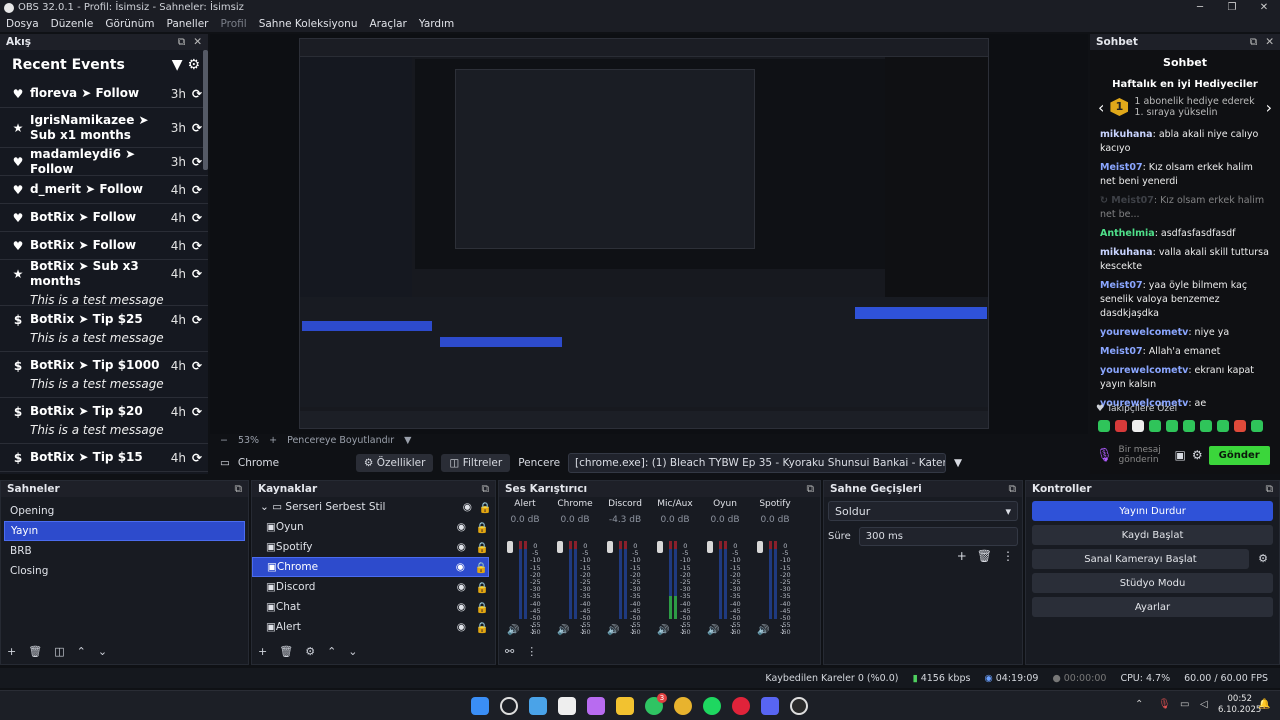 This screenshot has height=720, width=1280. Describe the element at coordinates (1126, 252) in the screenshot. I see `chat-username: mikuhana` at that location.